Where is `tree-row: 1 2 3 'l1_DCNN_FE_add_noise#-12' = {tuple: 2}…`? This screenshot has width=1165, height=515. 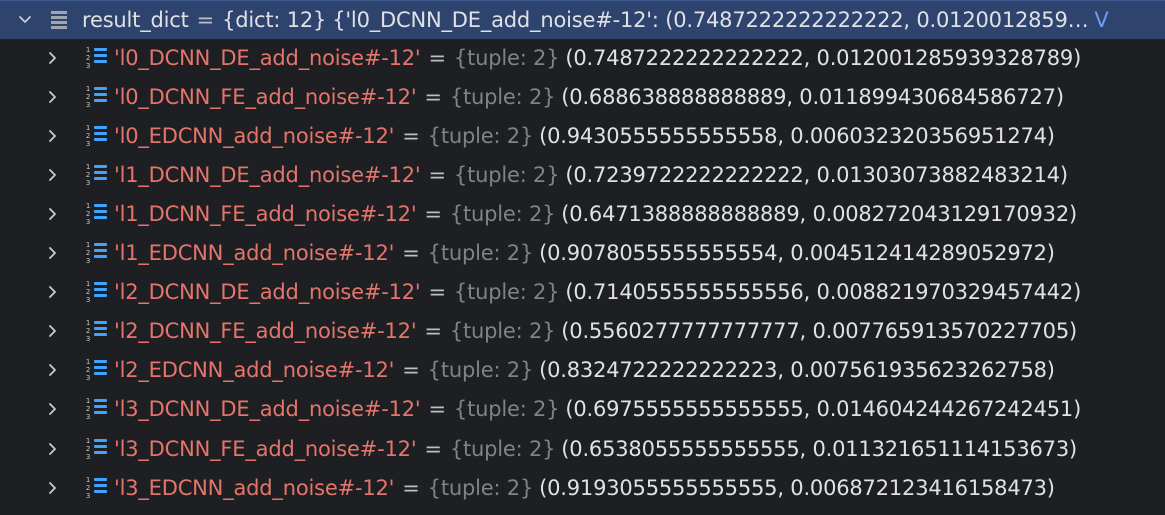
tree-row: 1 2 3 'l1_DCNN_FE_add_noise#-12' = {tuple: 2}… is located at coordinates (582, 213).